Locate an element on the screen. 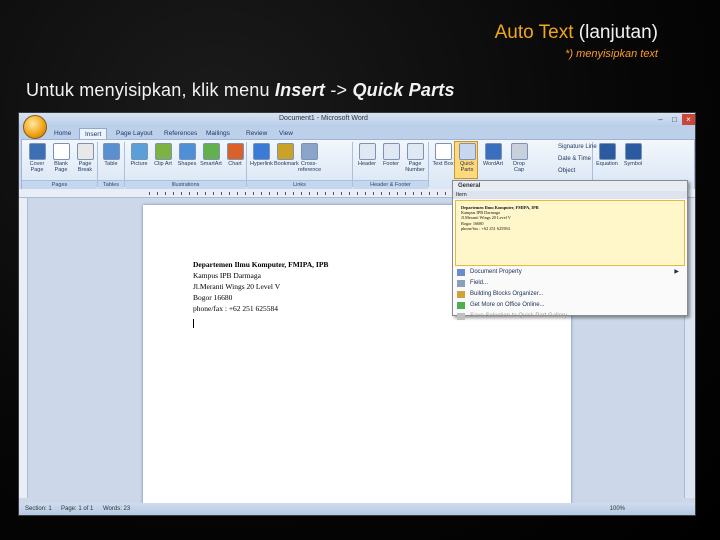  instruction-prefix: Untuk menyisipkan, klik menu is located at coordinates (150, 90).